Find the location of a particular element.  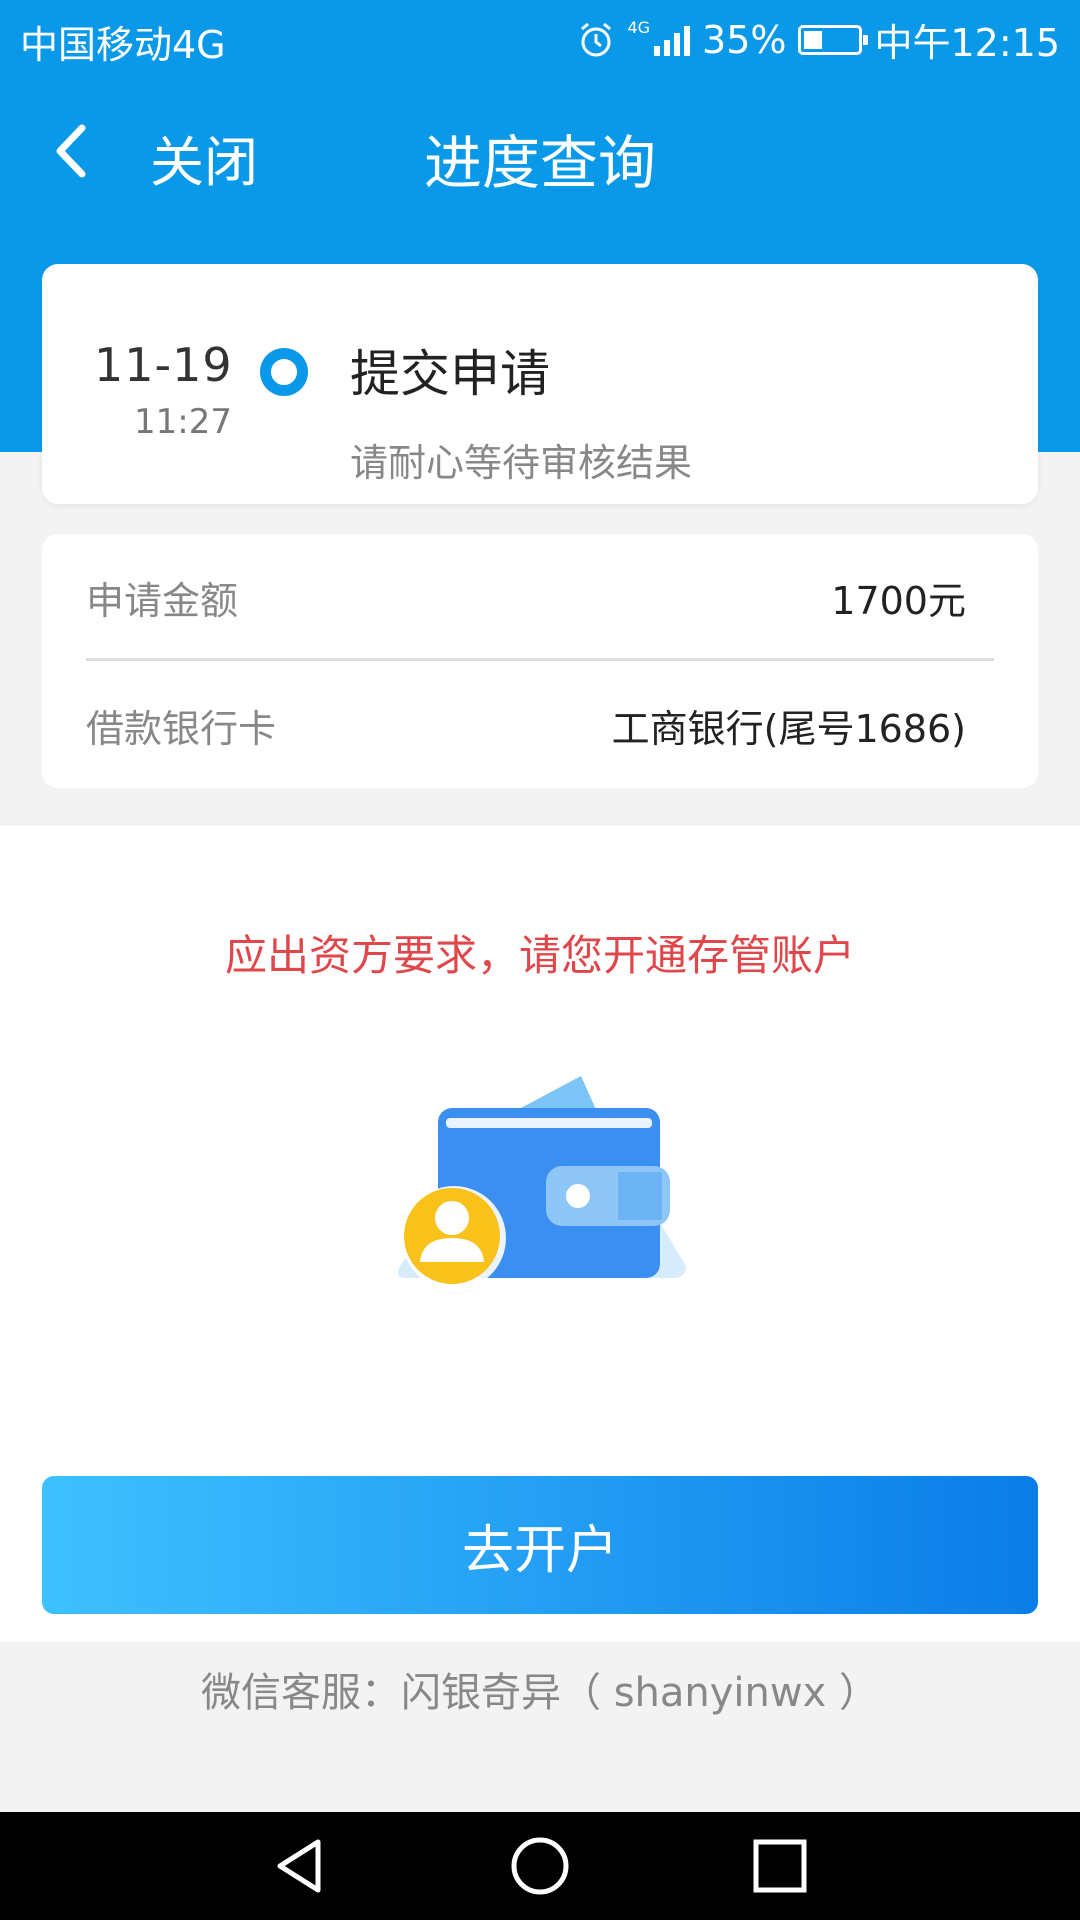

signal-icon is located at coordinates (672, 40).